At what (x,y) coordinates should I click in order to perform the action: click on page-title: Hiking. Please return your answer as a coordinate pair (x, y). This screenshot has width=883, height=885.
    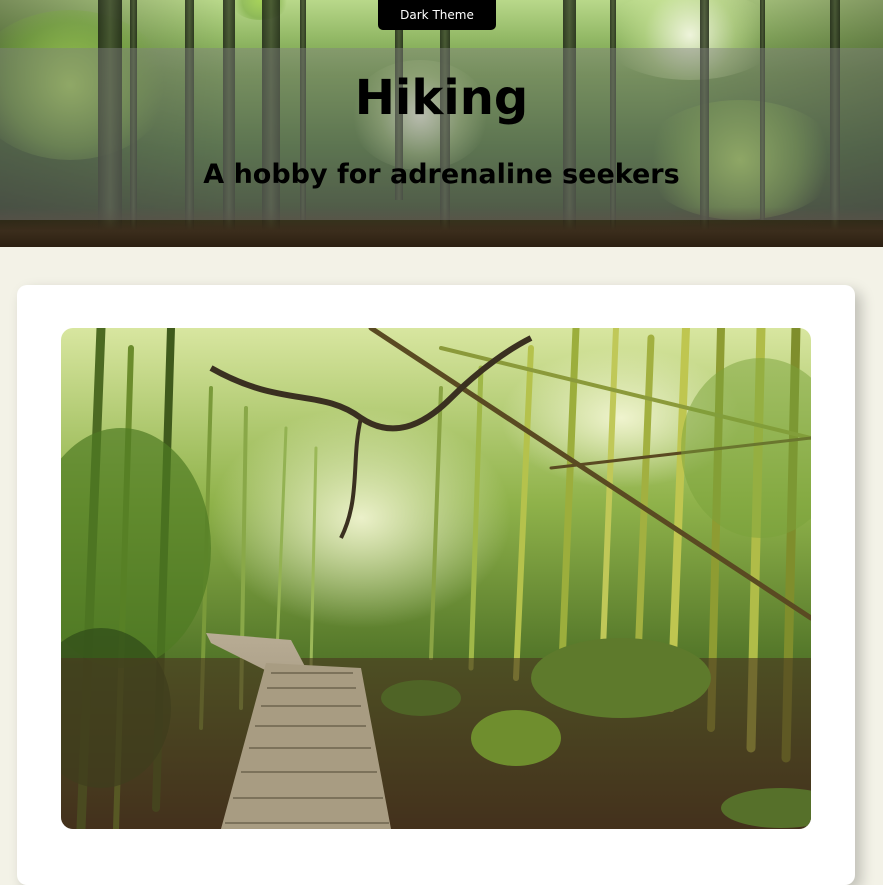
    Looking at the image, I should click on (441, 98).